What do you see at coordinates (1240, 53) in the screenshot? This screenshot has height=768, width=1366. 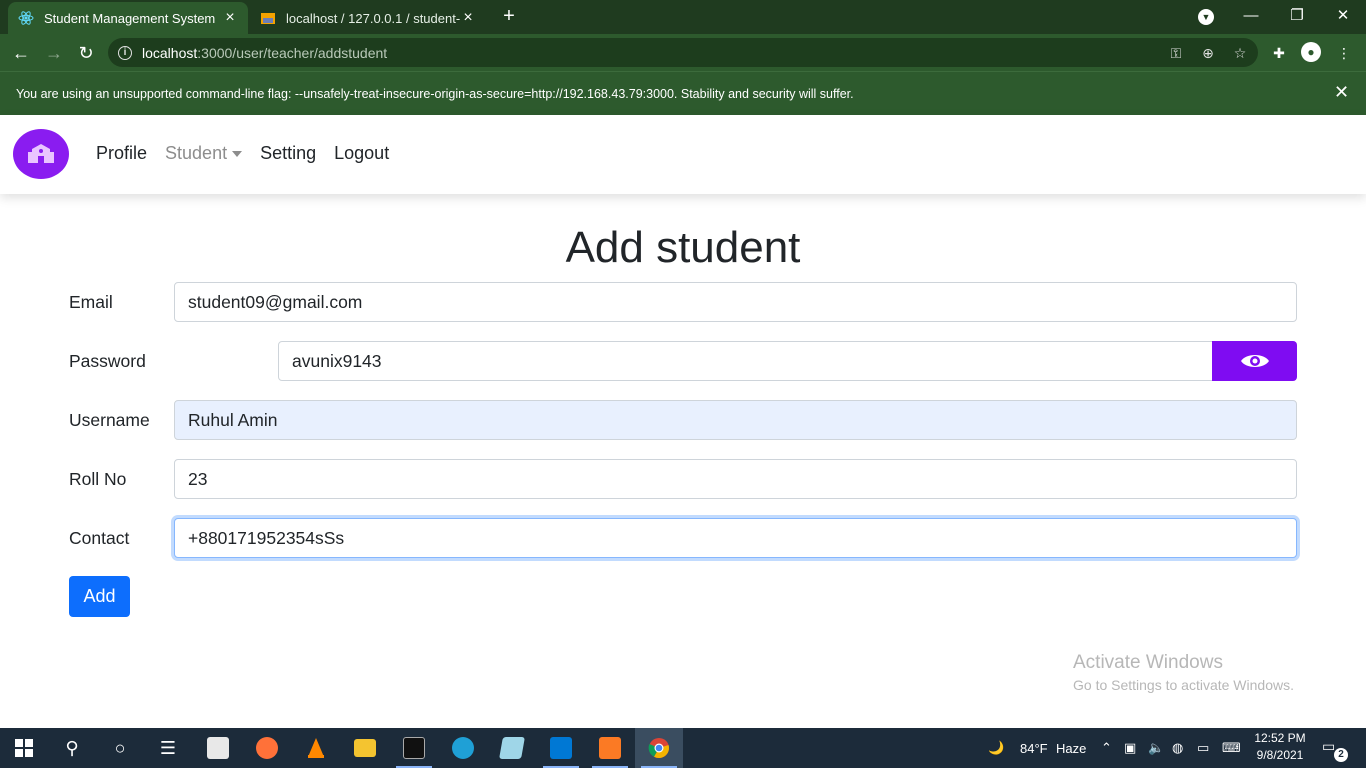 I see `bookmark-star-icon: ☆` at bounding box center [1240, 53].